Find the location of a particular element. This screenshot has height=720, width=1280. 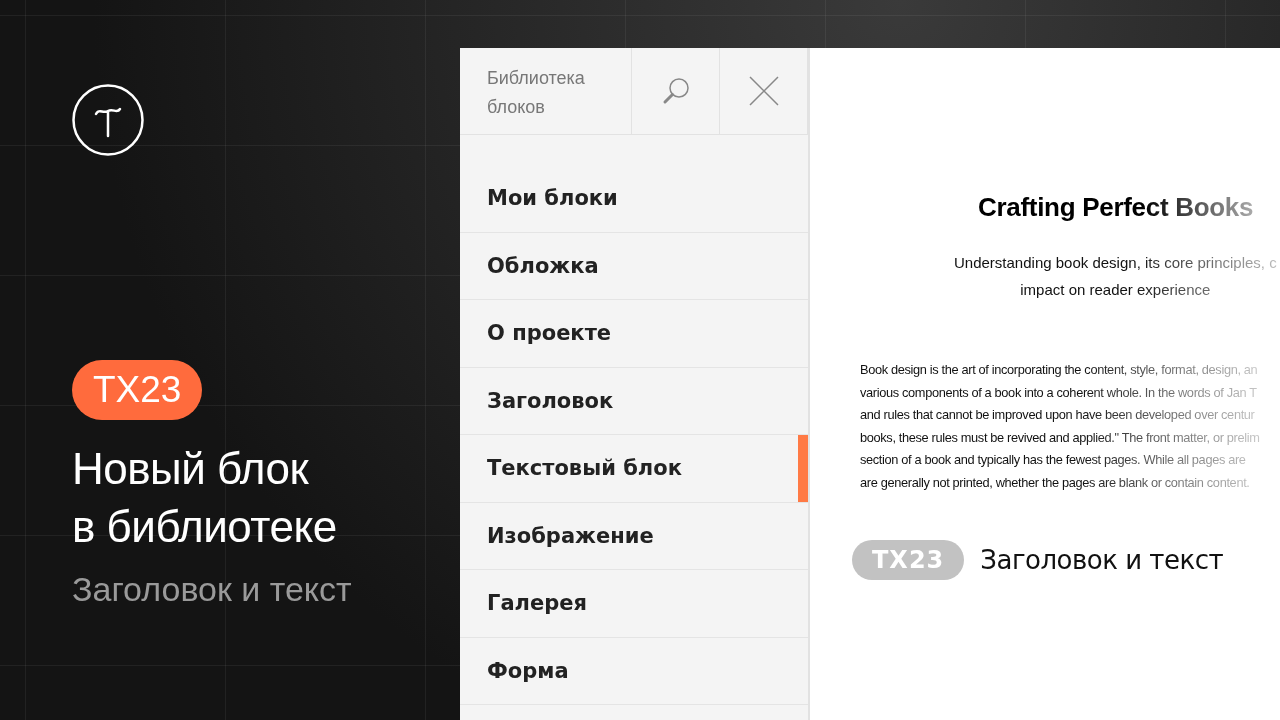

library-title: Библиотека блоков is located at coordinates (546, 91).